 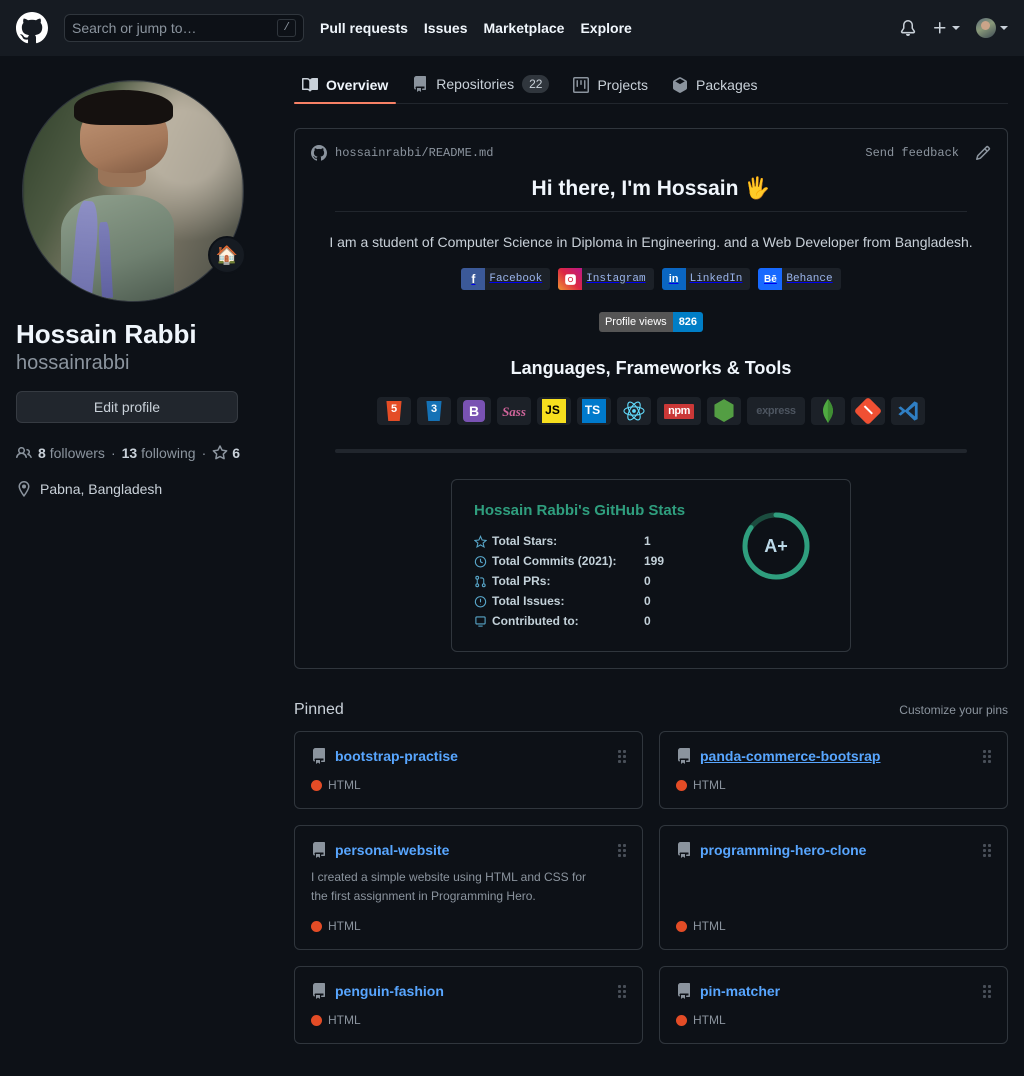 What do you see at coordinates (475, 84) in the screenshot?
I see `tab-label: Repositories` at bounding box center [475, 84].